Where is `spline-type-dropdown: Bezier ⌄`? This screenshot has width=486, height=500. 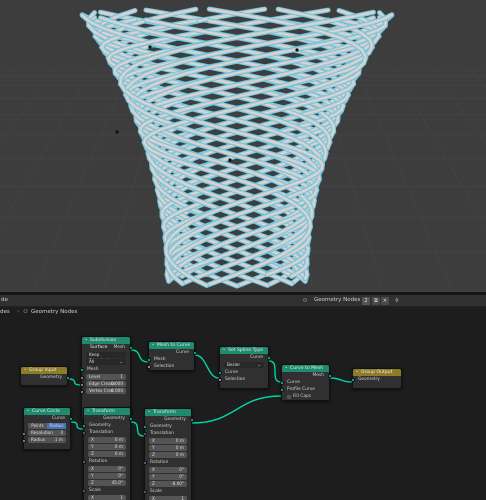 spline-type-dropdown: Bezier ⌄ is located at coordinates (244, 365).